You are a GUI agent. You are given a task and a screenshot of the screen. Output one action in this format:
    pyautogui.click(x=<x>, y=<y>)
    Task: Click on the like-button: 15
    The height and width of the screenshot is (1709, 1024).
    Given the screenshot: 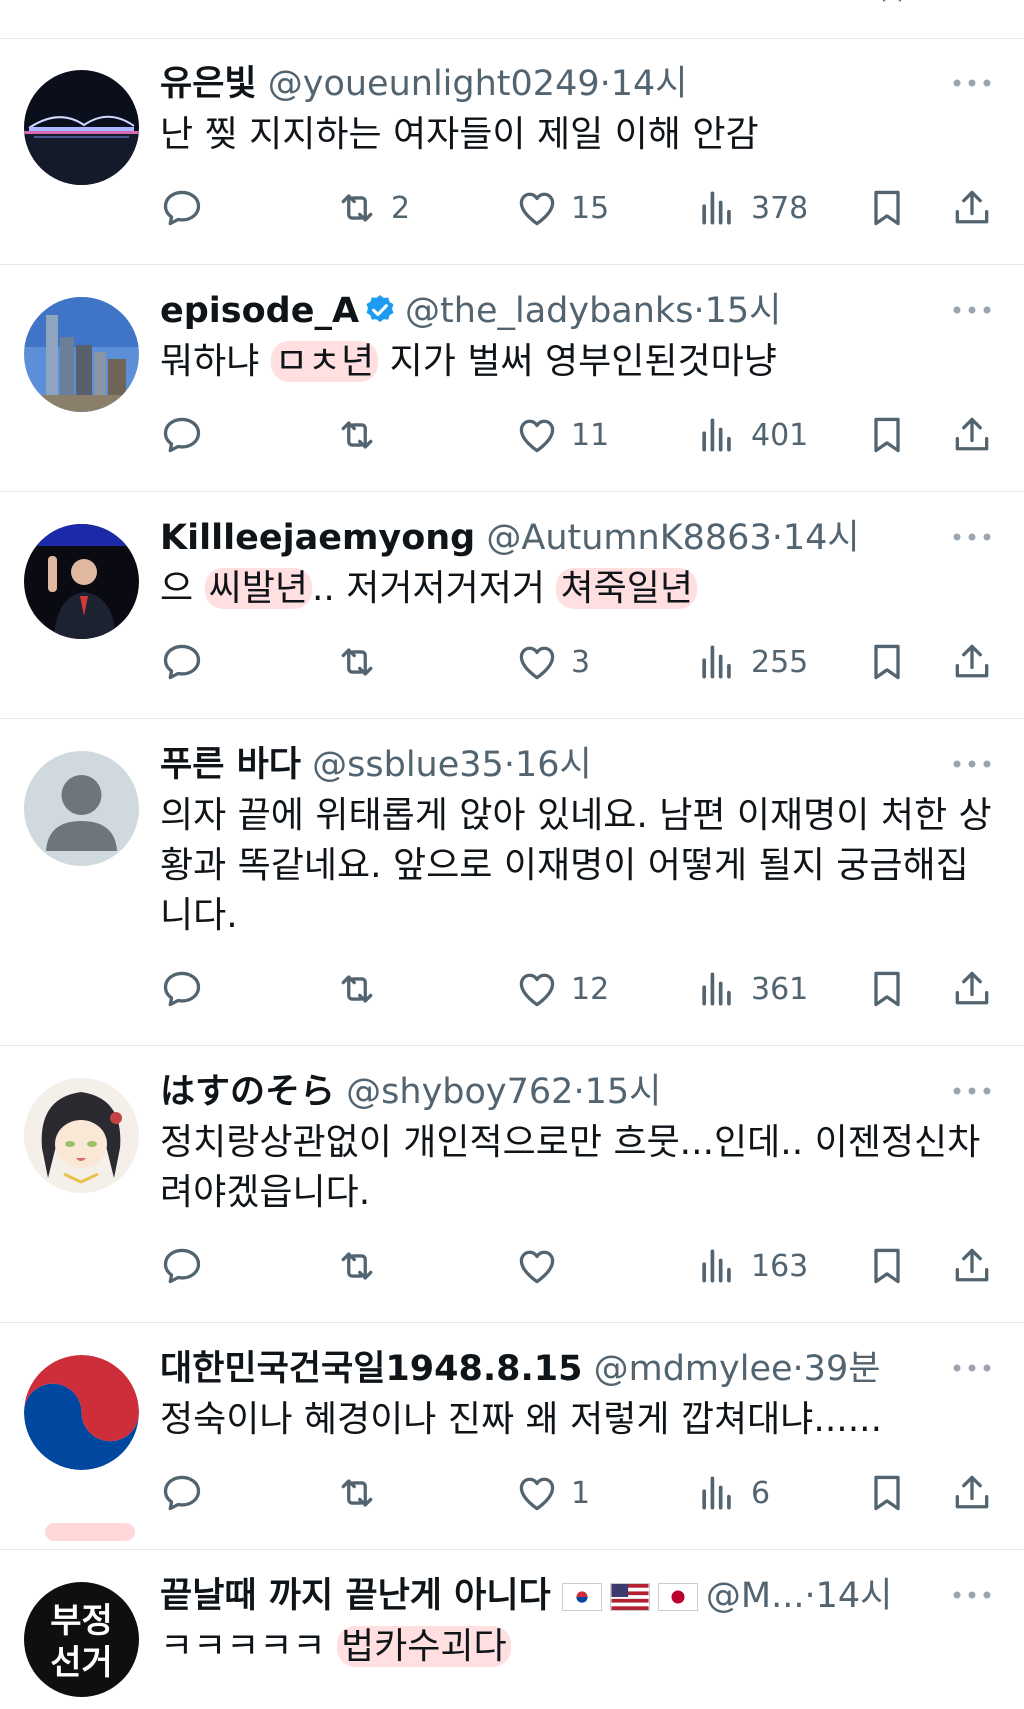 What is the action you would take?
    pyautogui.click(x=562, y=208)
    